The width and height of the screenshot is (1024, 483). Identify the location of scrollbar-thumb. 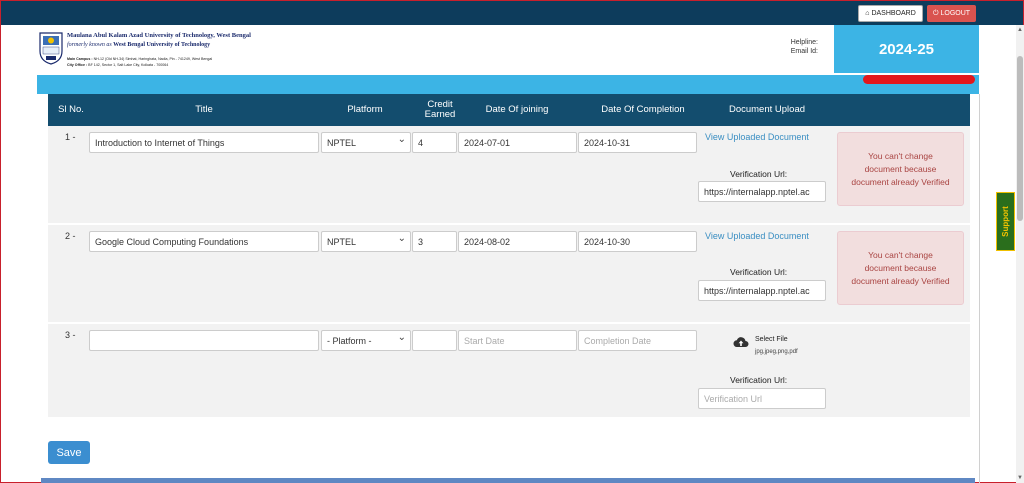
(1020, 138).